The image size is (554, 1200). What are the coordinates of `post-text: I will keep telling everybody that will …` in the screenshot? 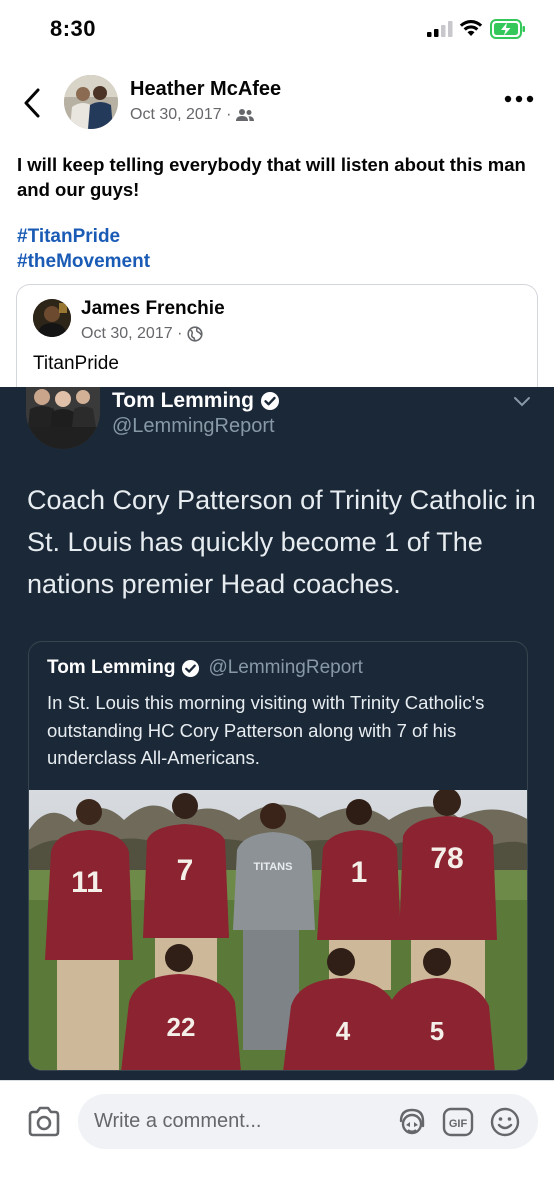 It's located at (271, 177).